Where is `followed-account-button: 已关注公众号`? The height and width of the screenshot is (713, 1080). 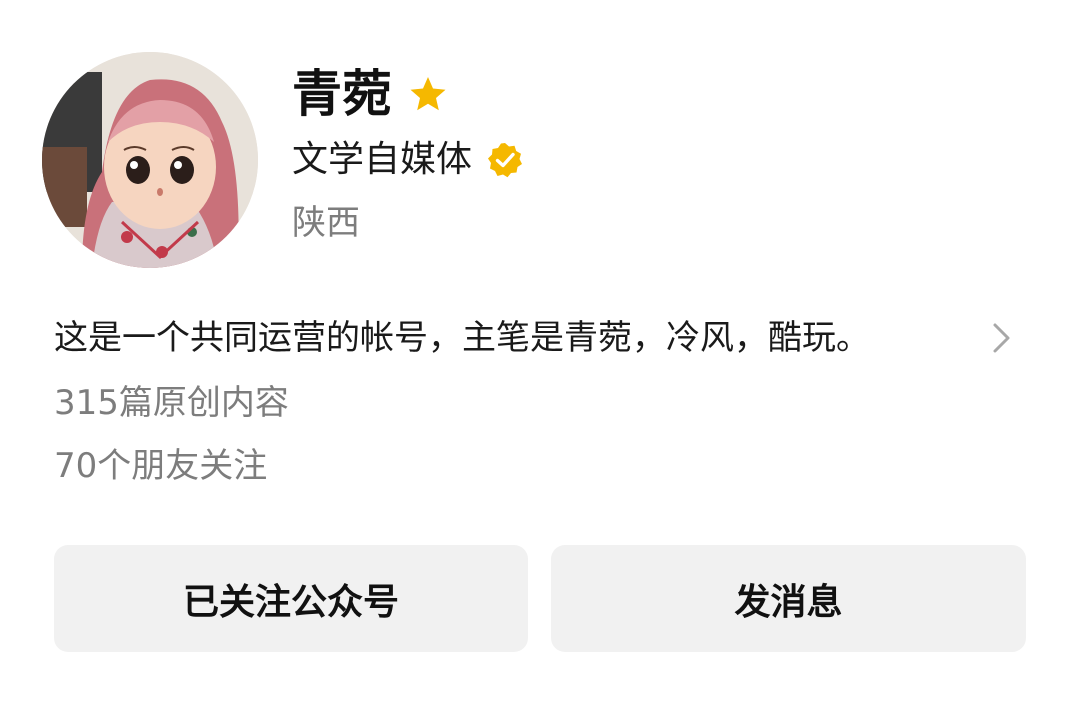
followed-account-button: 已关注公众号 is located at coordinates (291, 598).